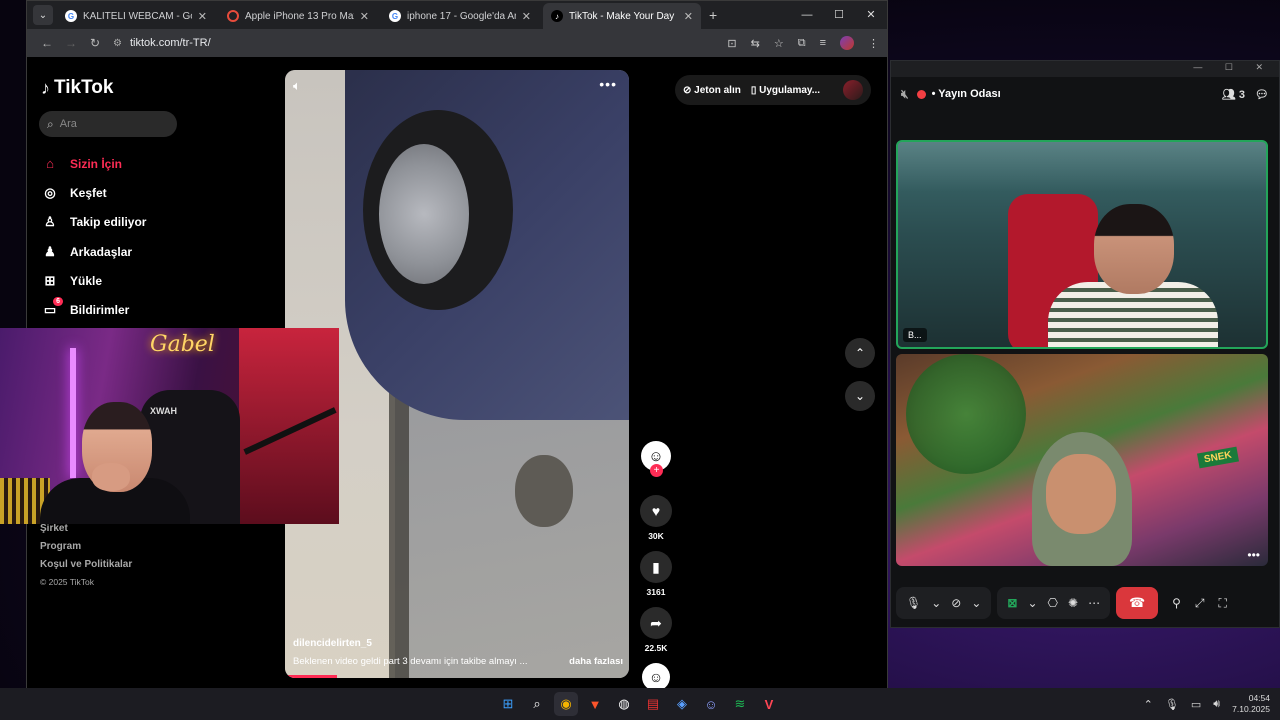 This screenshot has height=720, width=1280. Describe the element at coordinates (311, 676) in the screenshot. I see `video-progress-bar` at that location.